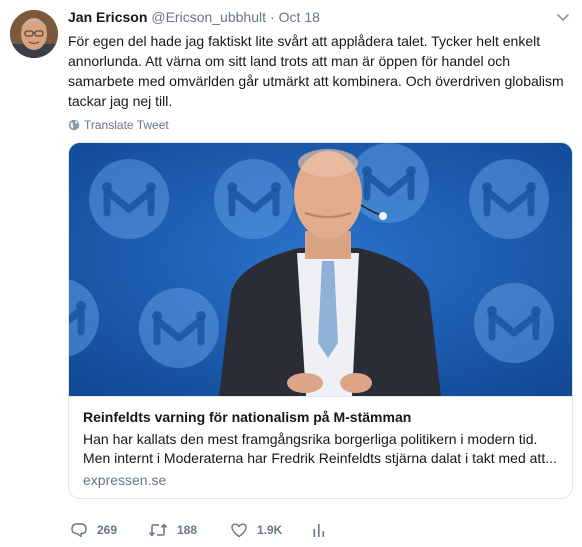 This screenshot has width=582, height=547. I want to click on translate-tweet-link: Translate Tweet, so click(118, 125).